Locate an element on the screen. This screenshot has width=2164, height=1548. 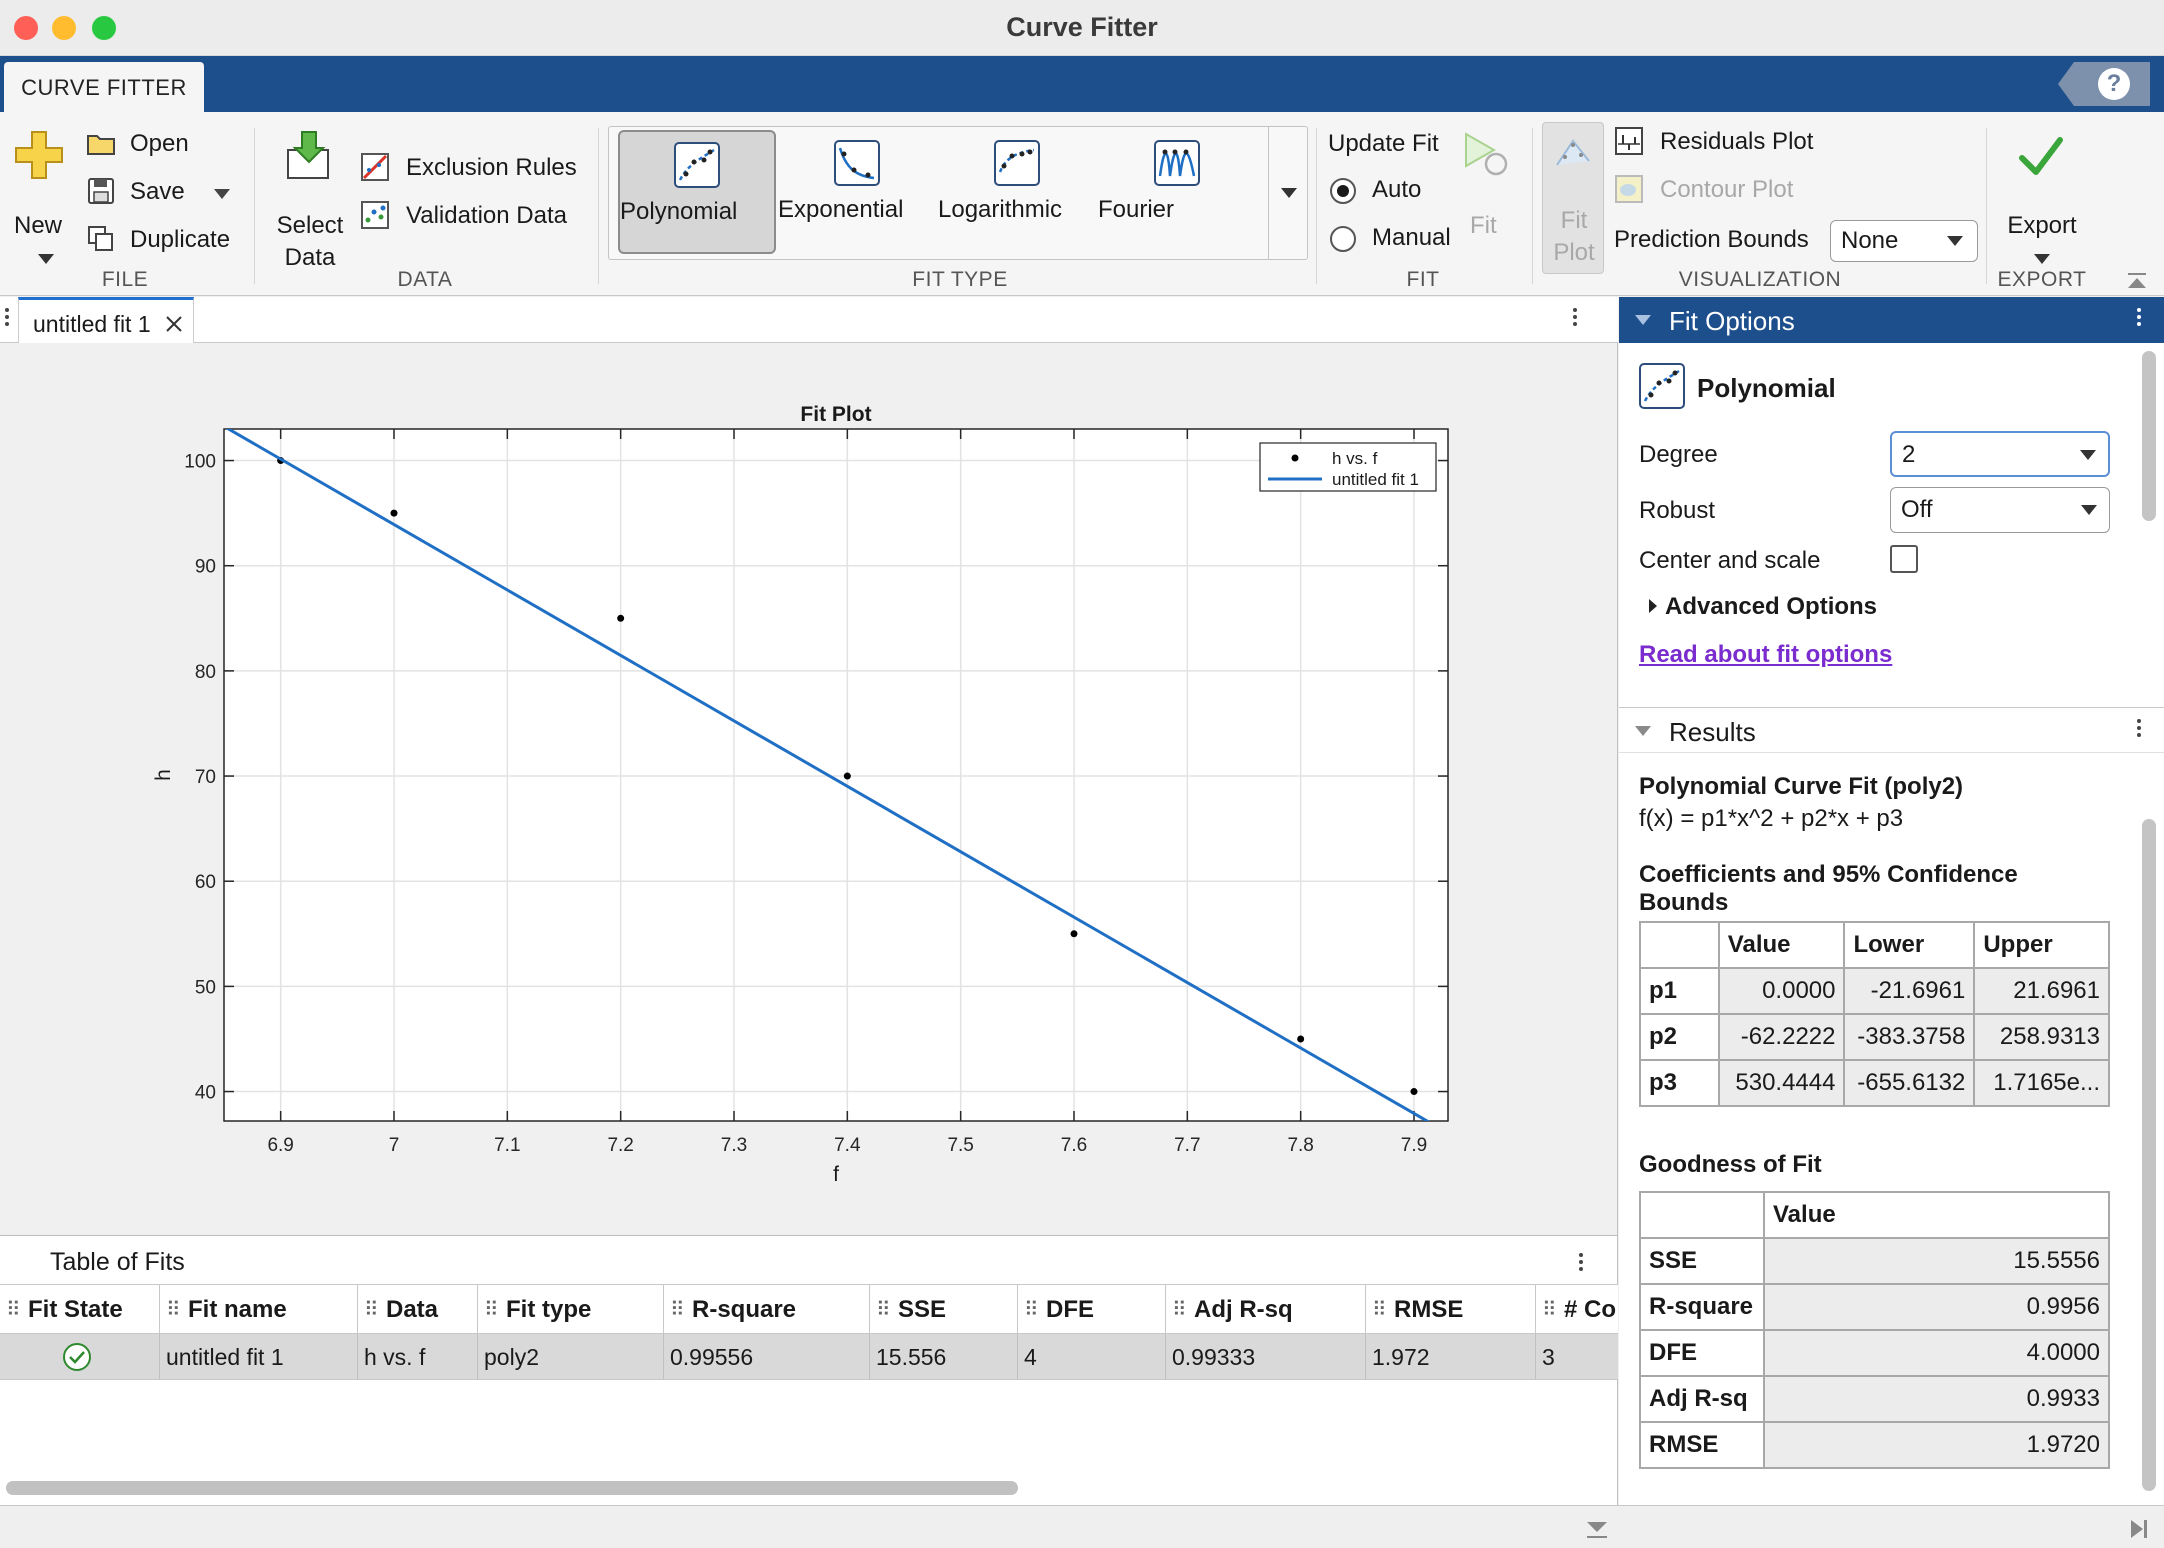
coef-value: -62.2222 is located at coordinates (1781, 1037).